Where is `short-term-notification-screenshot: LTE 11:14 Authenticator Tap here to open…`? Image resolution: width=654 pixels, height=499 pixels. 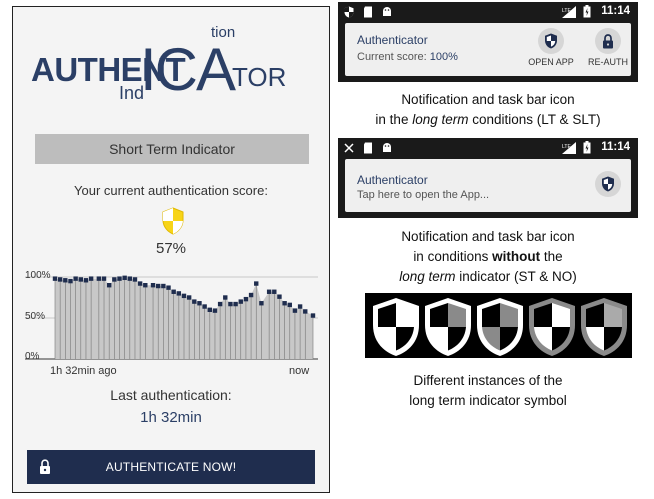
short-term-notification-screenshot: LTE 11:14 Authenticator Tap here to open… is located at coordinates (488, 178).